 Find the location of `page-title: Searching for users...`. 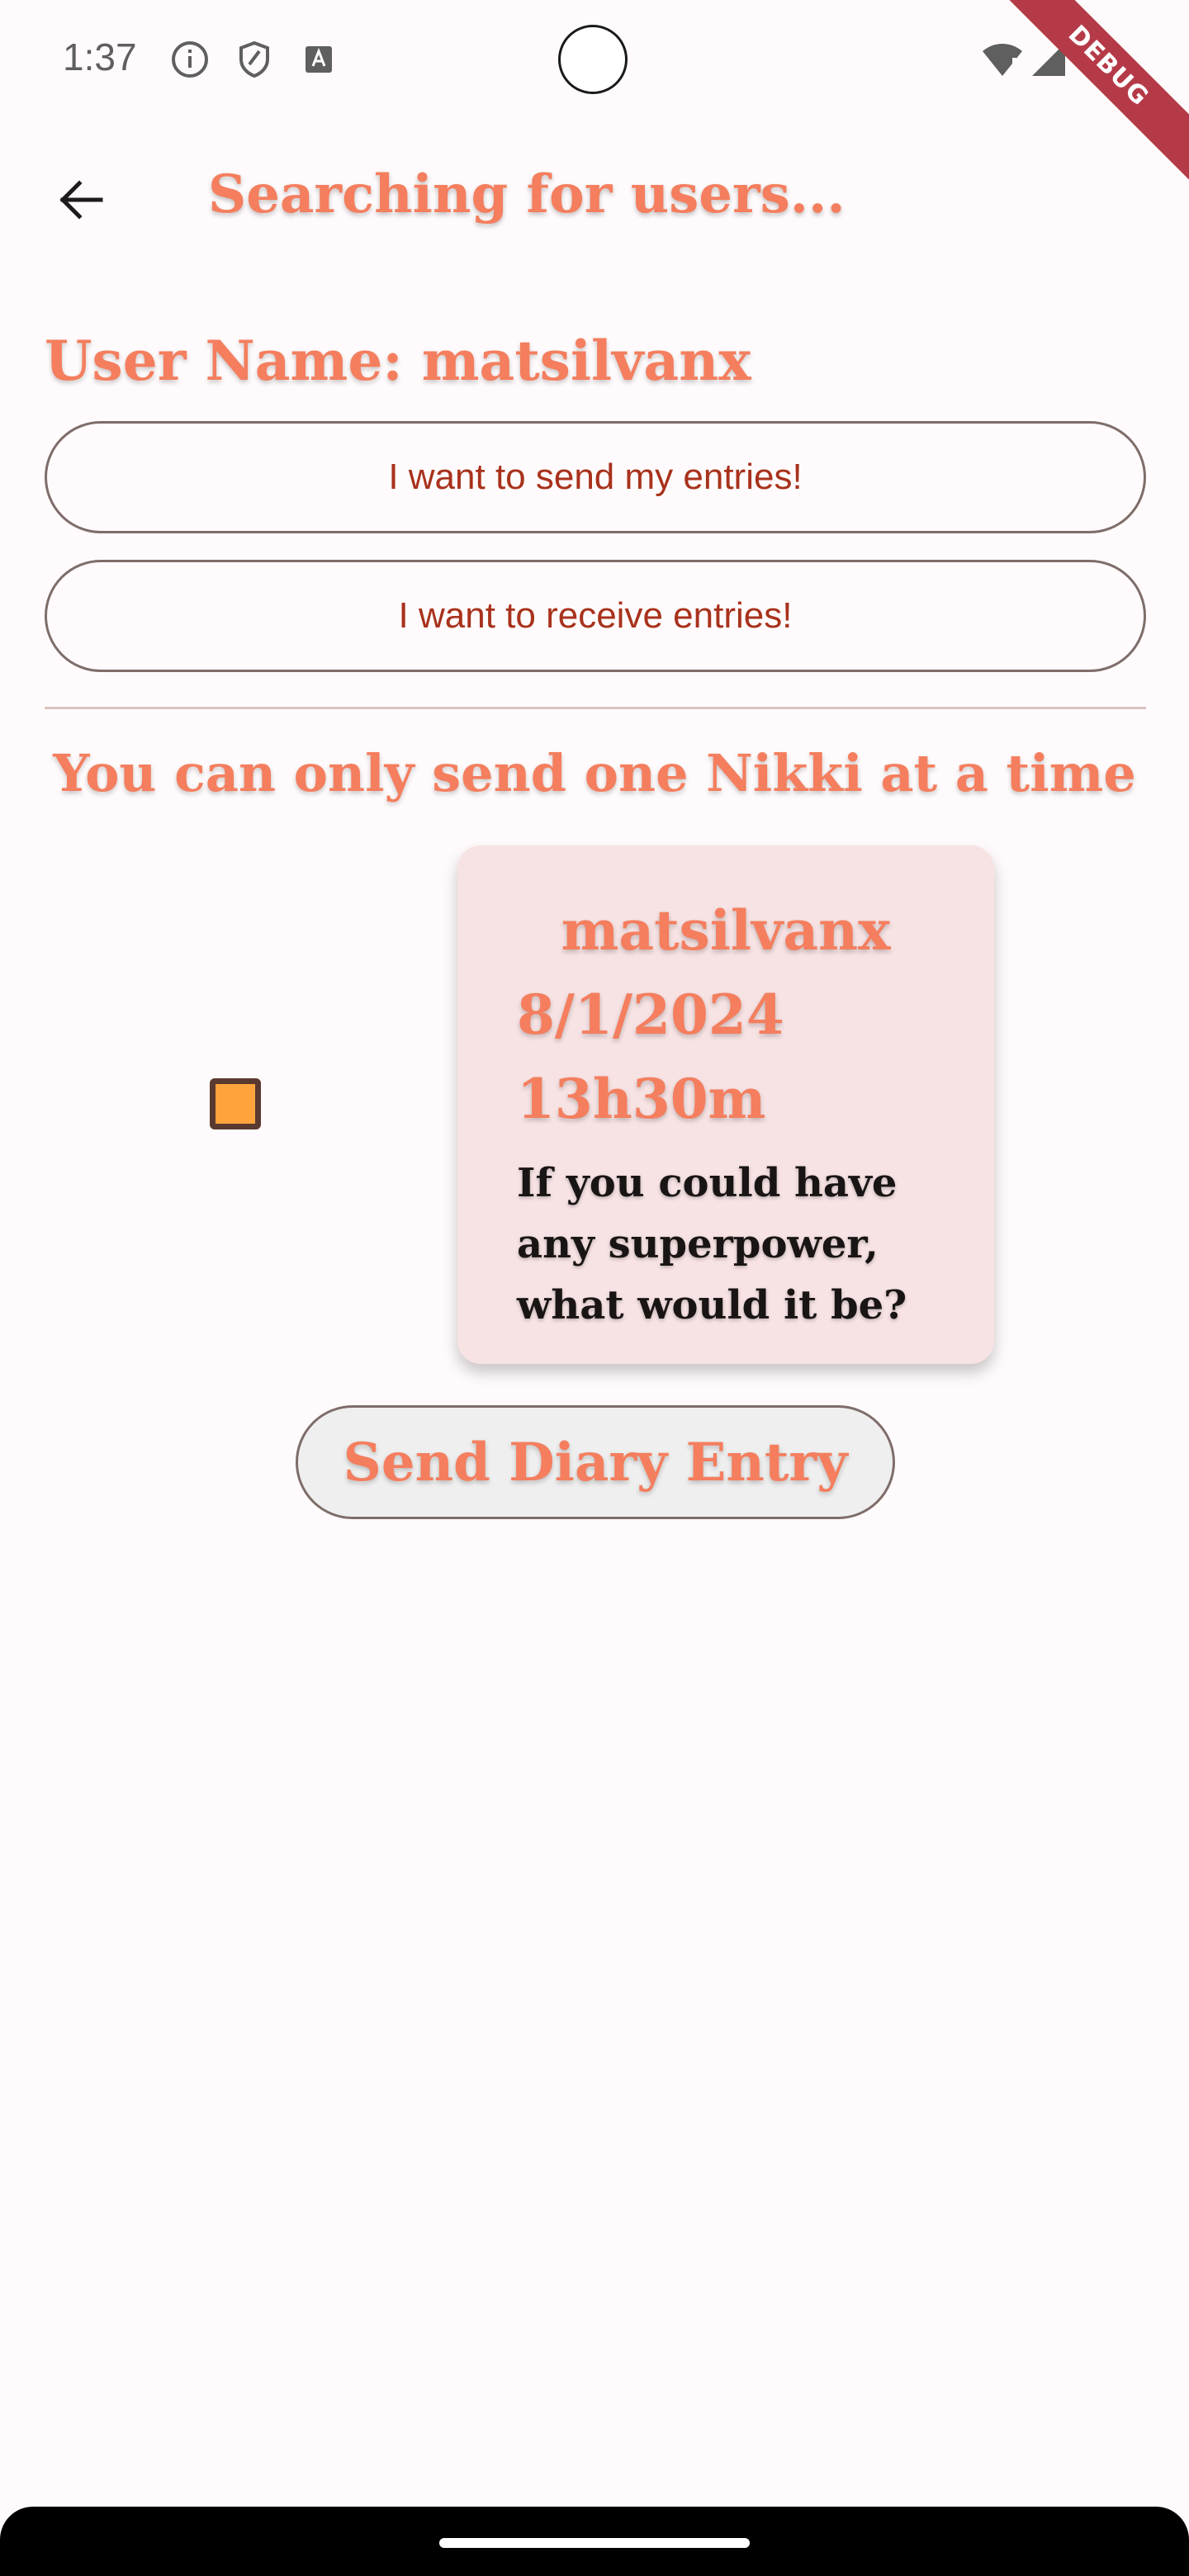

page-title: Searching for users... is located at coordinates (527, 194).